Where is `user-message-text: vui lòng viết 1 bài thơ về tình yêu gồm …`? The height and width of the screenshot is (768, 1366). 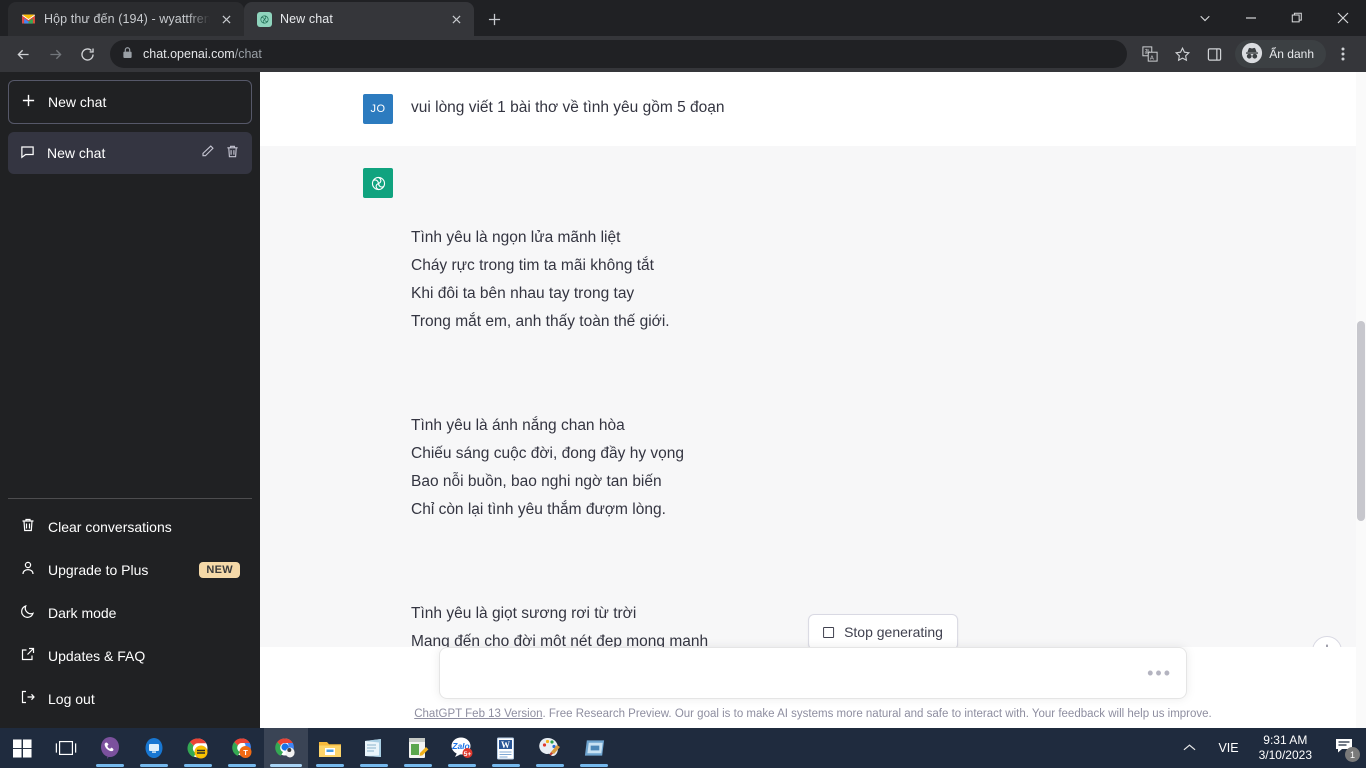 user-message-text: vui lòng viết 1 bài thơ về tình yêu gồm … is located at coordinates (568, 107).